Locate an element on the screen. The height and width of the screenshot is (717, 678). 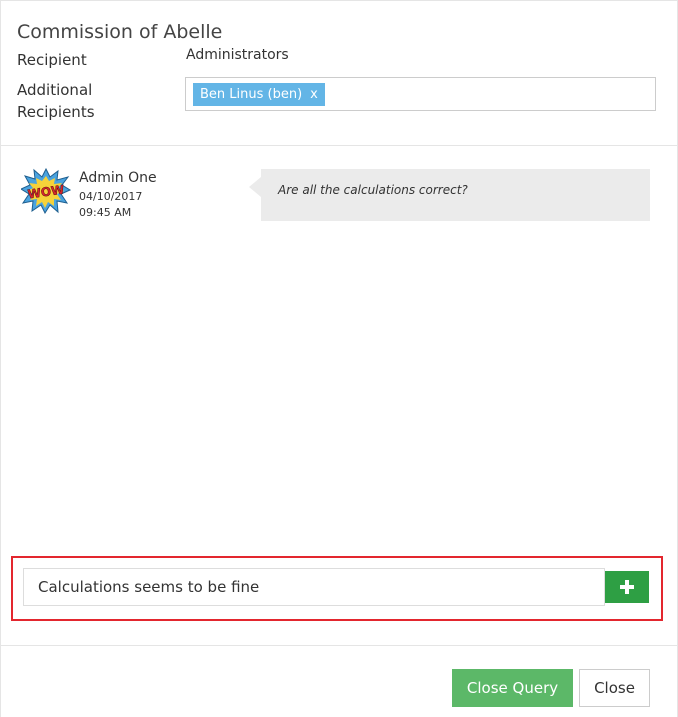
message-date: 04/10/2017 is located at coordinates (111, 196).